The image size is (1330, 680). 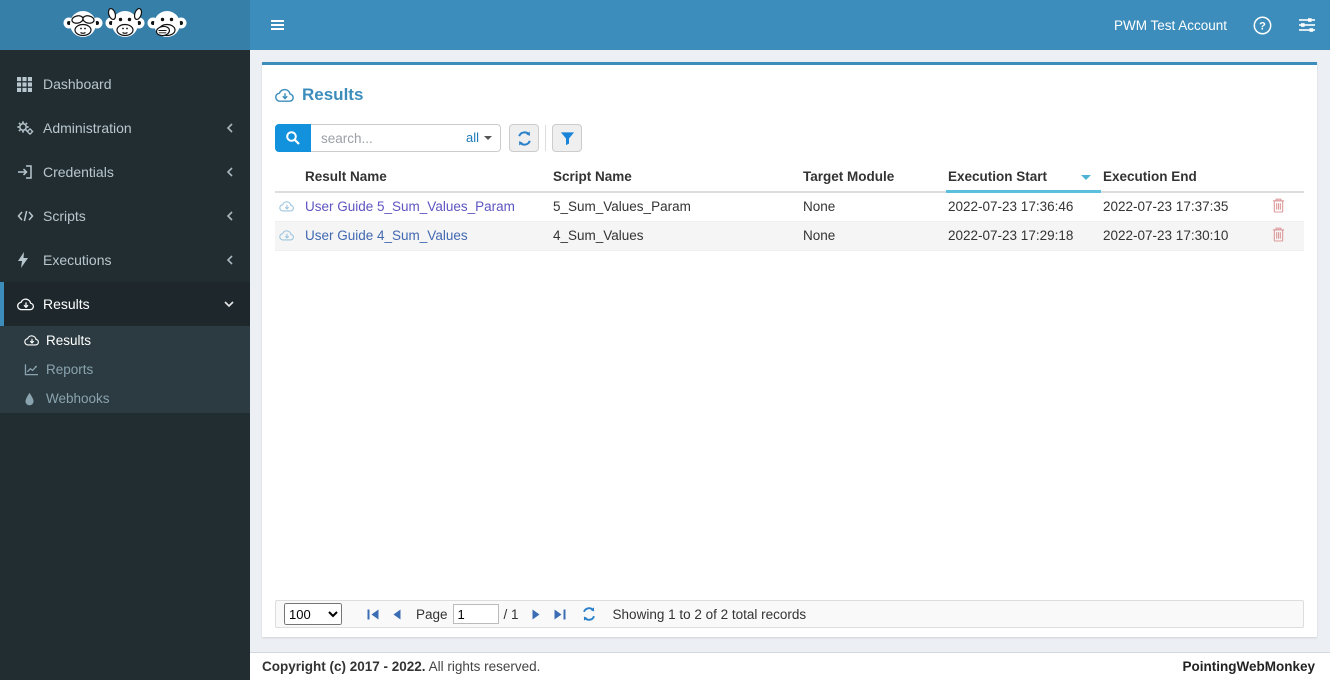 I want to click on sidebar-item-label: Results, so click(x=66, y=304).